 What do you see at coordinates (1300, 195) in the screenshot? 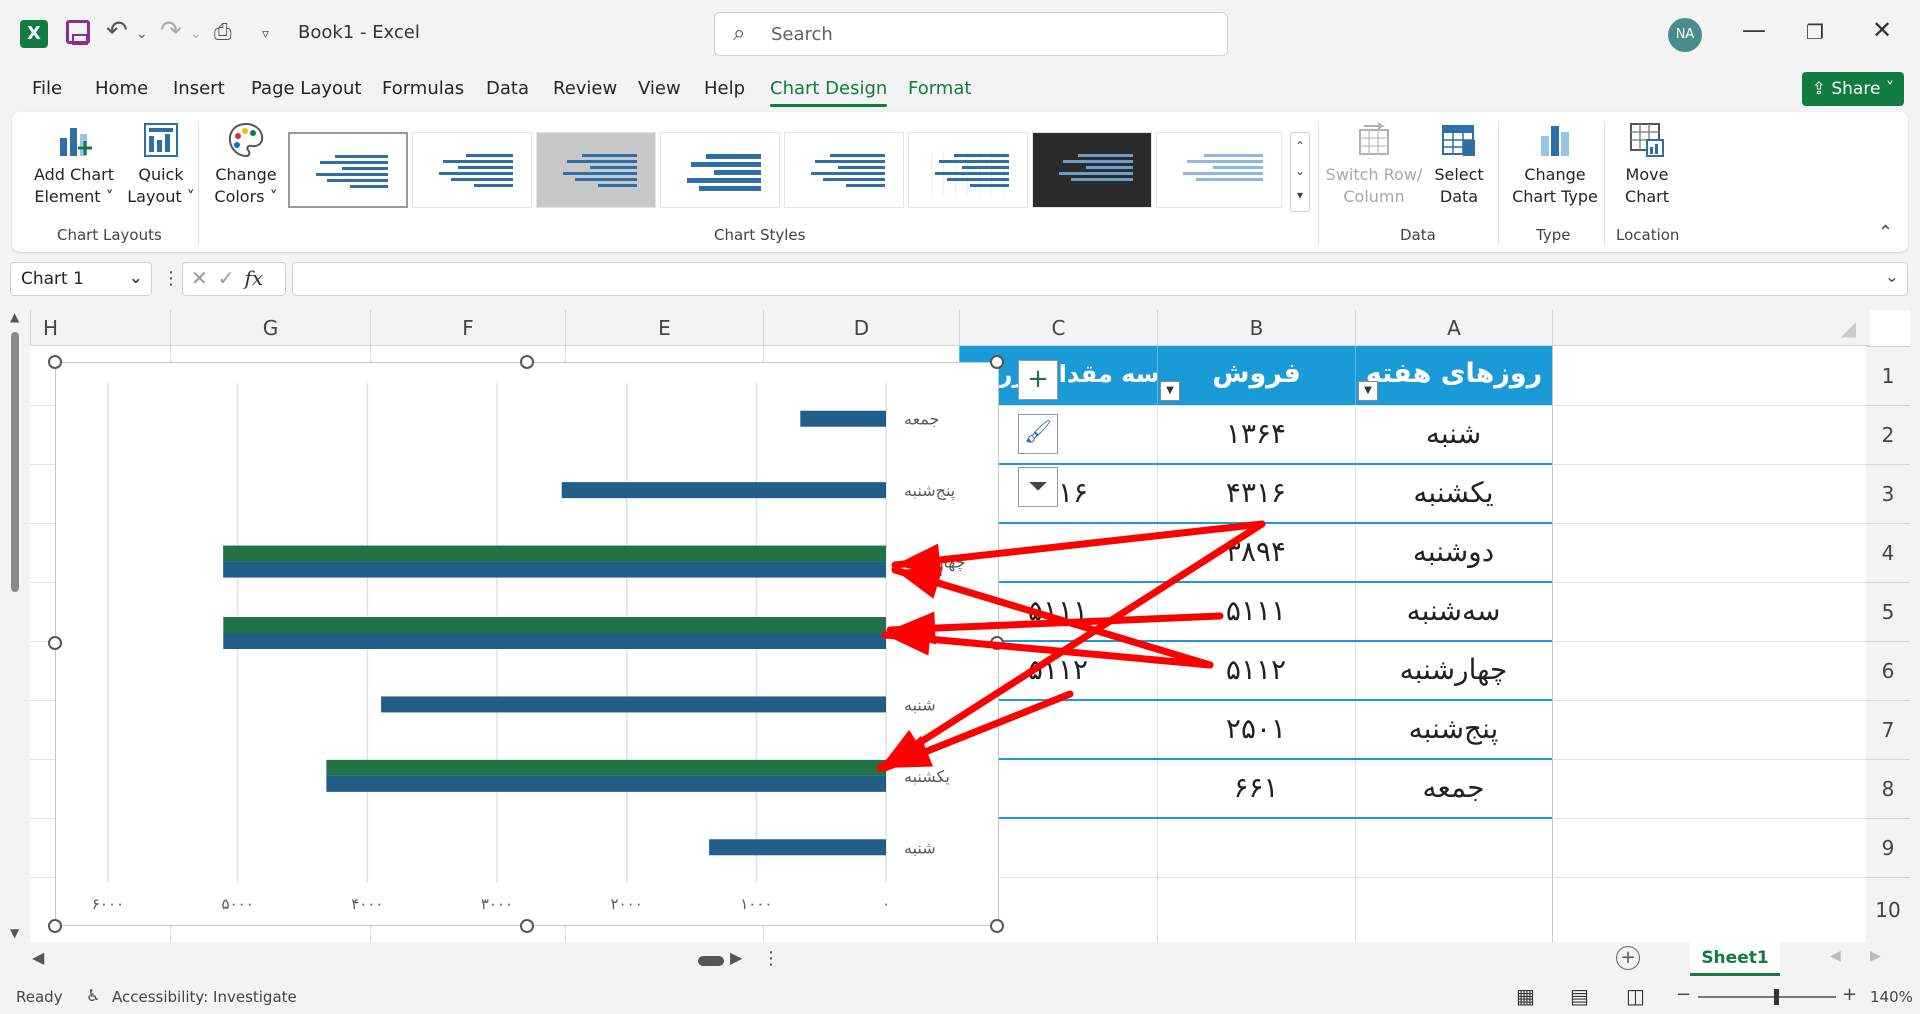
I see `gallery-more-icon: ▾` at bounding box center [1300, 195].